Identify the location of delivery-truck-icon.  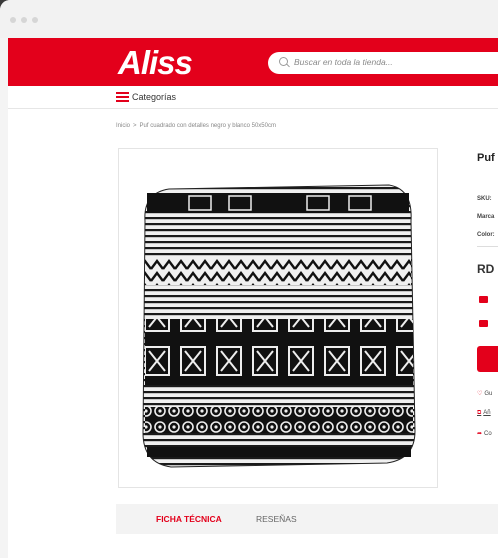
(483, 323).